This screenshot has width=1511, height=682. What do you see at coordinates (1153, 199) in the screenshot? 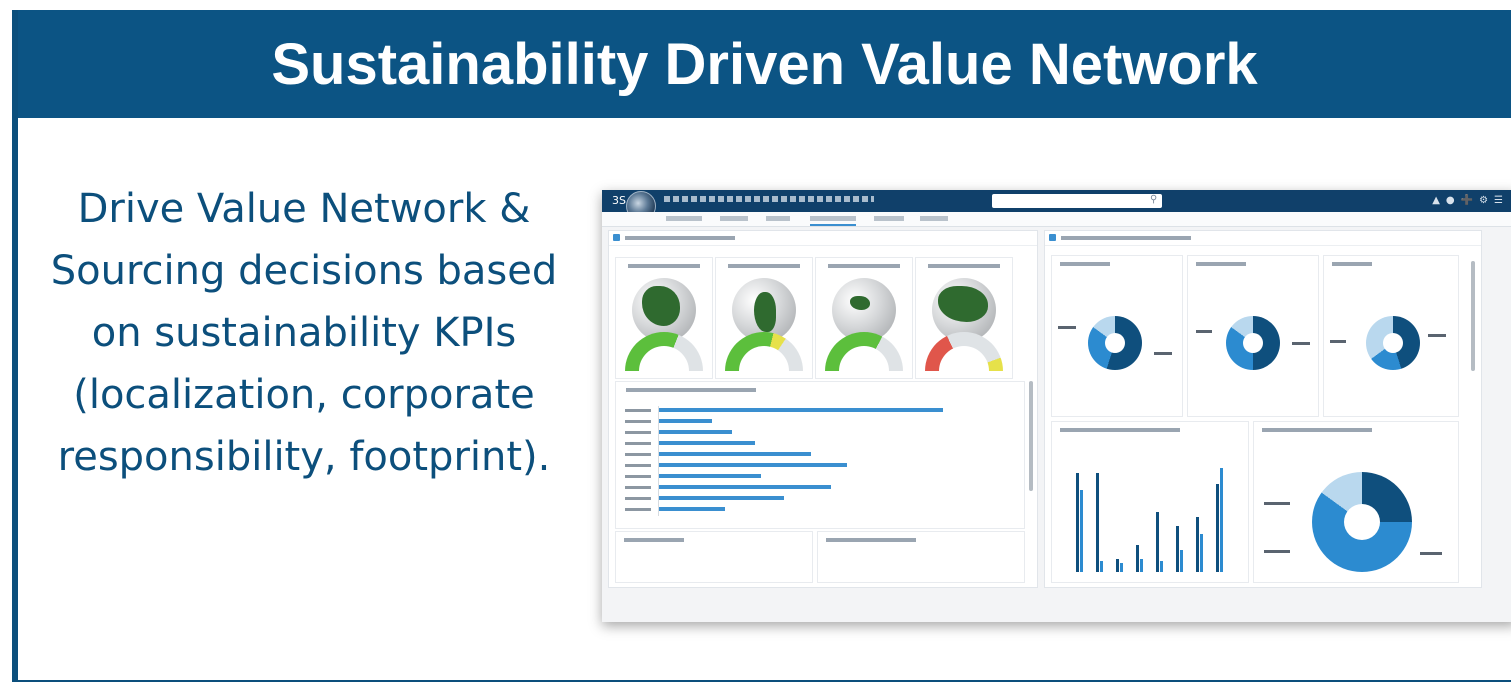
I see `search-icon: ⚲` at bounding box center [1153, 199].